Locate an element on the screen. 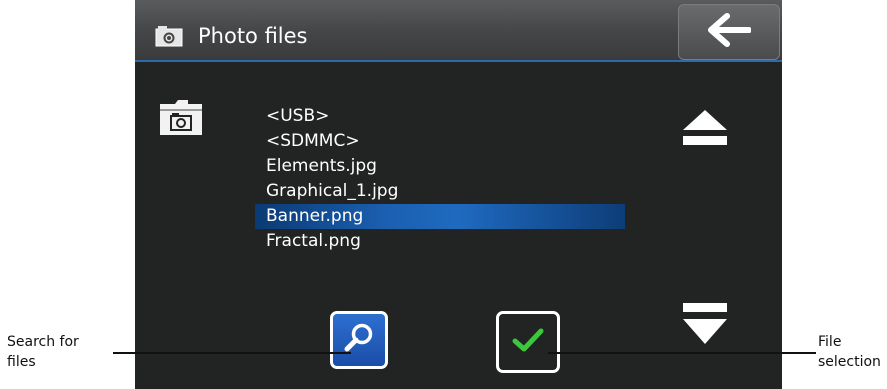 The image size is (887, 389). checkmark-icon is located at coordinates (528, 342).